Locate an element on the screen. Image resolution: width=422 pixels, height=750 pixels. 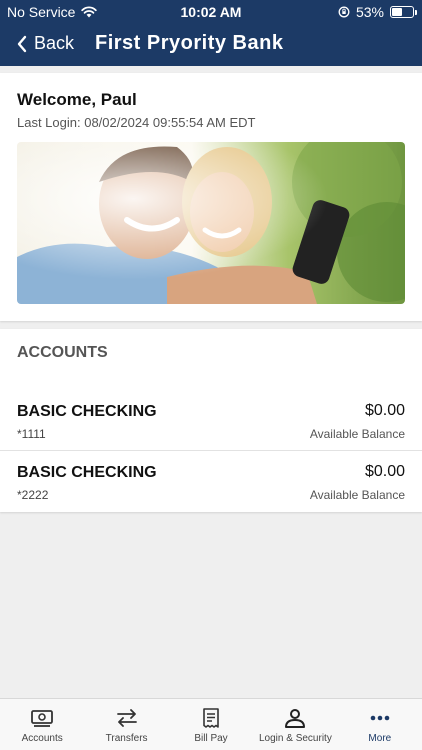
back-button: Back is located at coordinates (45, 43).